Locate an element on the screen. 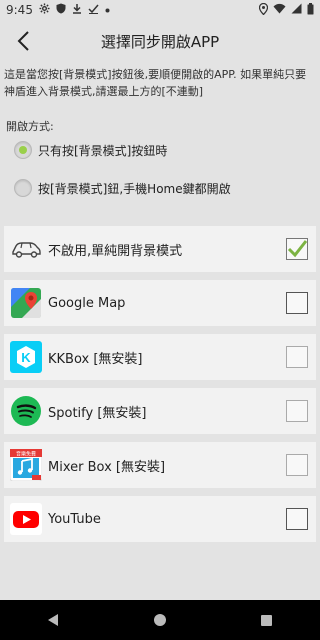  checkbox-checked is located at coordinates (297, 249).